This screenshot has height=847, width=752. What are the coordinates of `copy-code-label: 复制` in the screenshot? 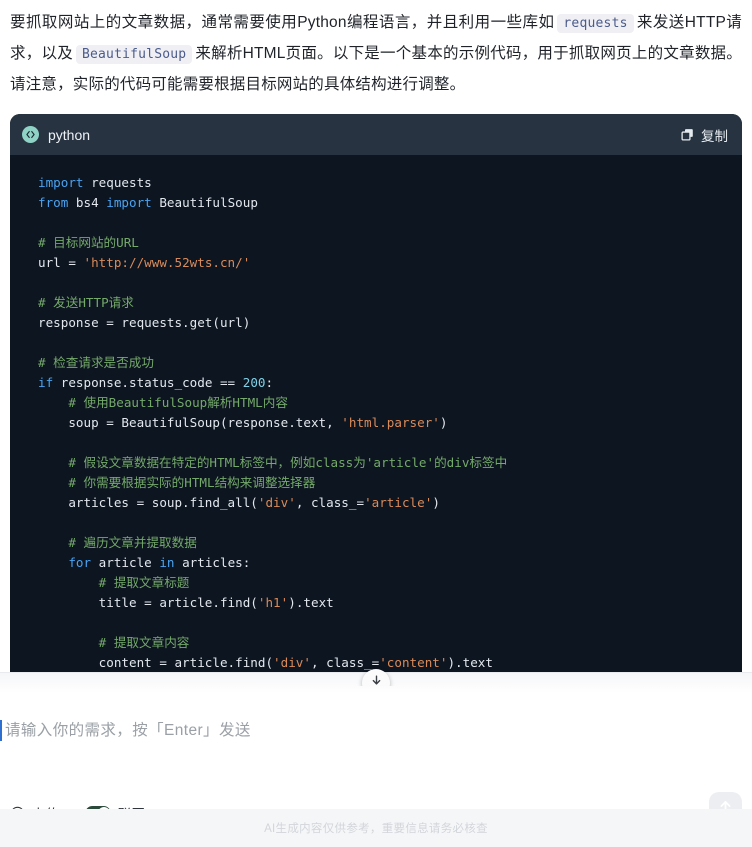 It's located at (714, 136).